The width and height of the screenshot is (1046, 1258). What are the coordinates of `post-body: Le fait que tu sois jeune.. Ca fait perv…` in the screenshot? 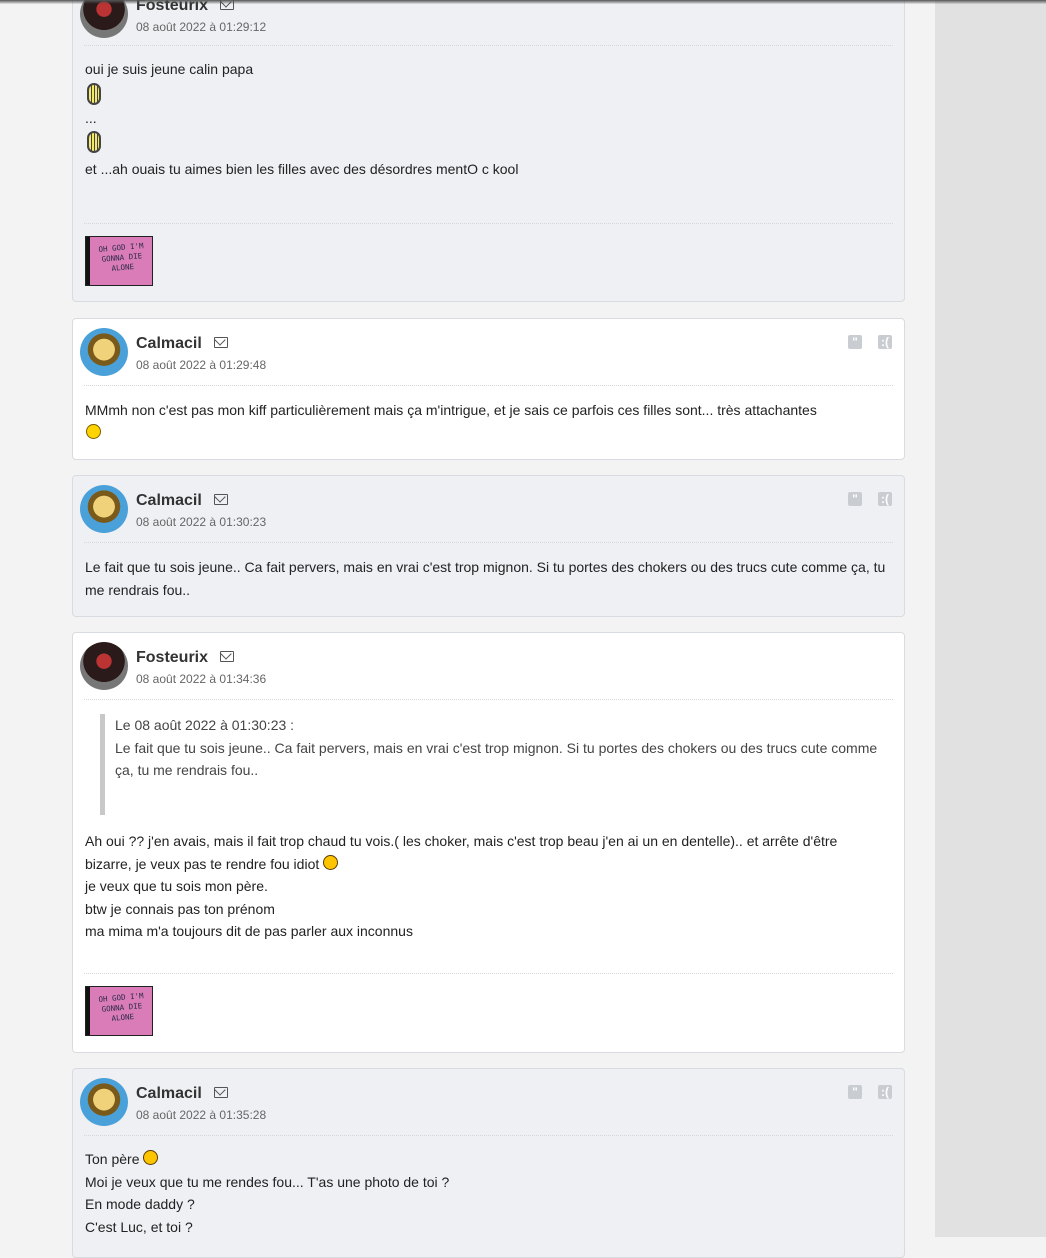 It's located at (485, 578).